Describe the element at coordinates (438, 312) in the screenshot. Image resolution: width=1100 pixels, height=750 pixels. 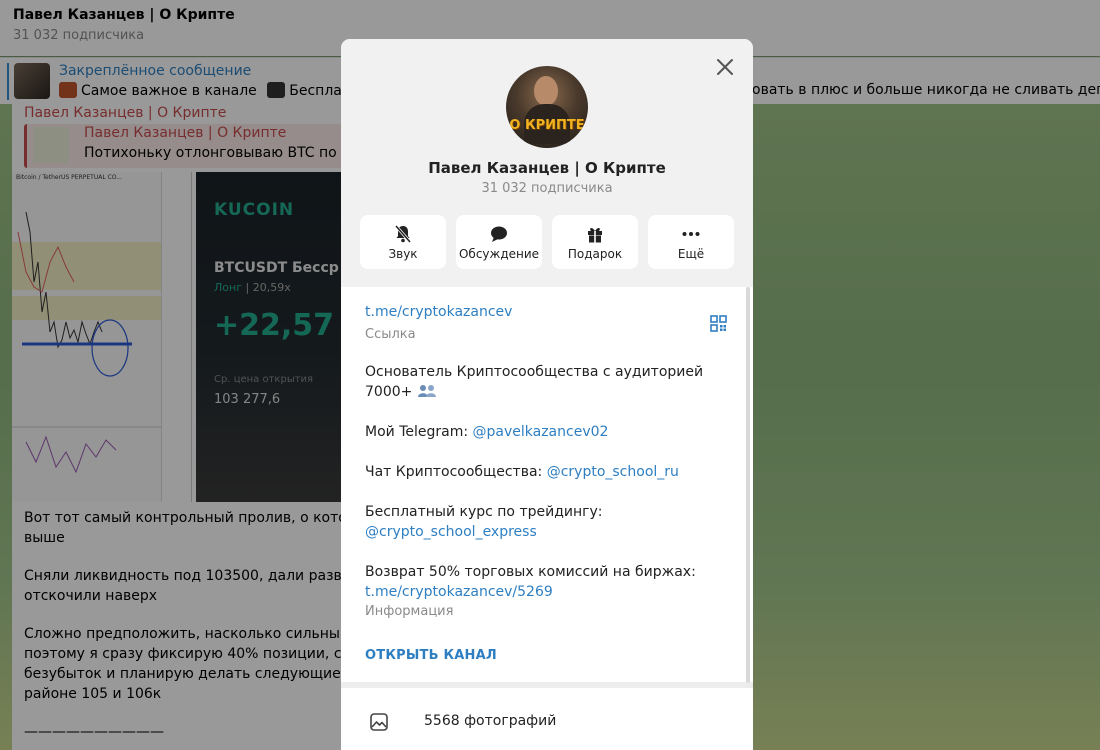
I see `channel-link: t.me/cryptokazancev` at that location.